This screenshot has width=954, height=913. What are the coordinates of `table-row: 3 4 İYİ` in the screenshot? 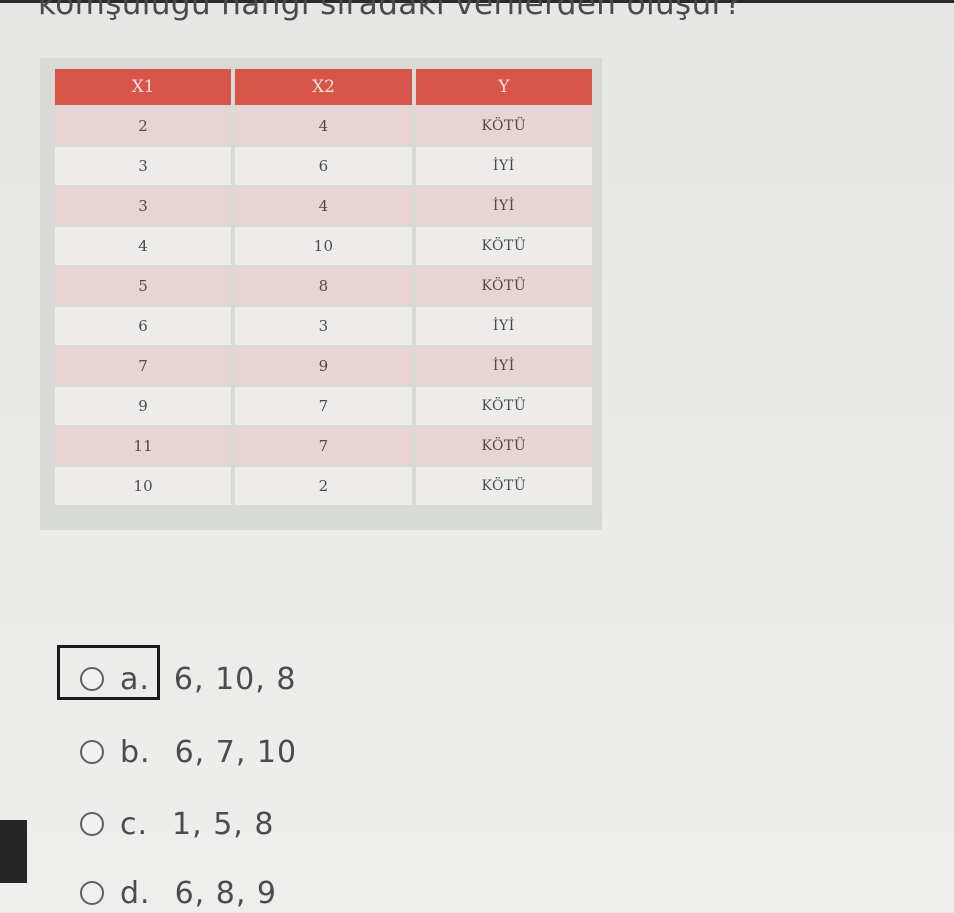 It's located at (323, 206).